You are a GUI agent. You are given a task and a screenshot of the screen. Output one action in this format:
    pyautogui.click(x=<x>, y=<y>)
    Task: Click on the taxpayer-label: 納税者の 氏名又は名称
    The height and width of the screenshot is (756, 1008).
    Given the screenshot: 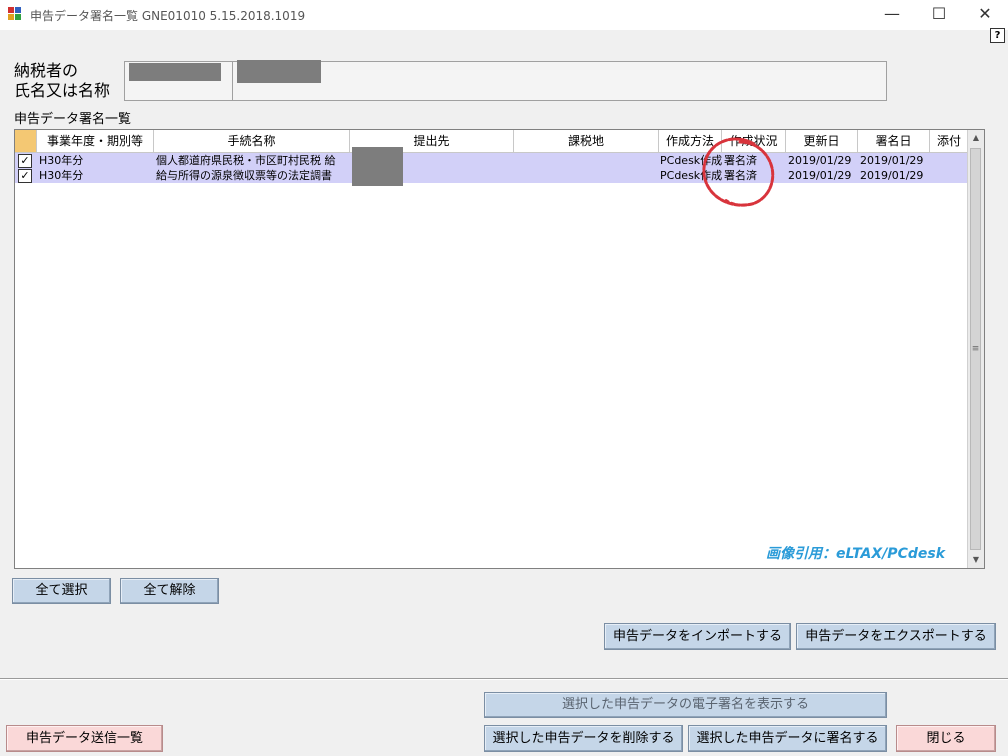 What is the action you would take?
    pyautogui.click(x=62, y=81)
    